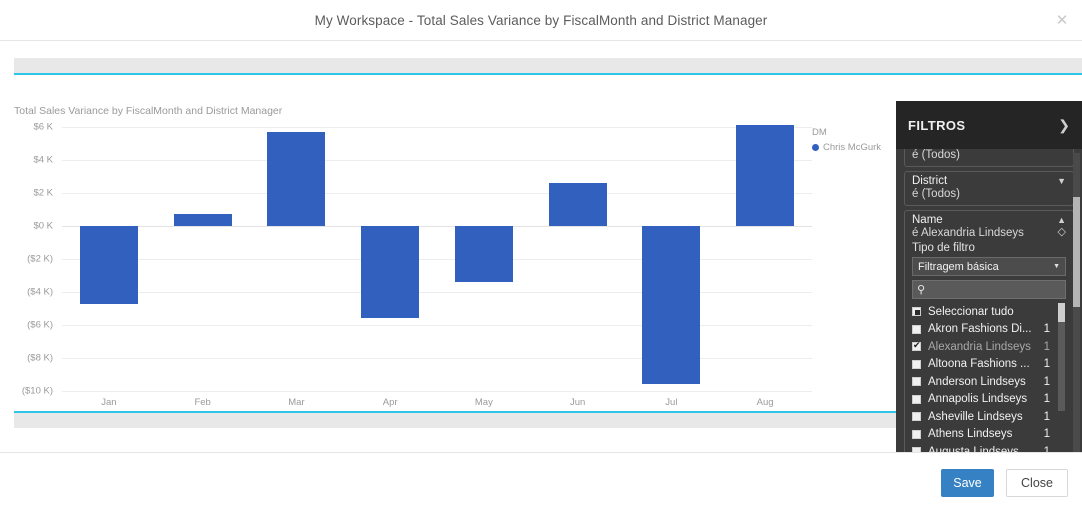 Image resolution: width=1082 pixels, height=510 pixels. What do you see at coordinates (1076, 315) in the screenshot?
I see `filters-panel-scrollbar` at bounding box center [1076, 315].